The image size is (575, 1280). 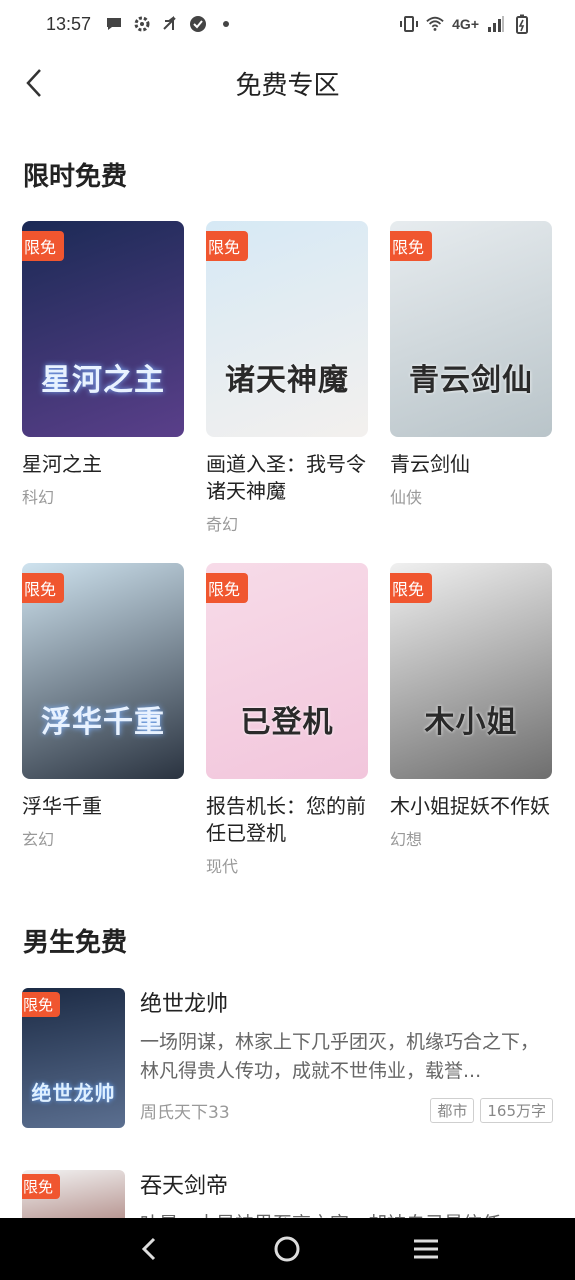 What do you see at coordinates (522, 24) in the screenshot?
I see `battery-icon` at bounding box center [522, 24].